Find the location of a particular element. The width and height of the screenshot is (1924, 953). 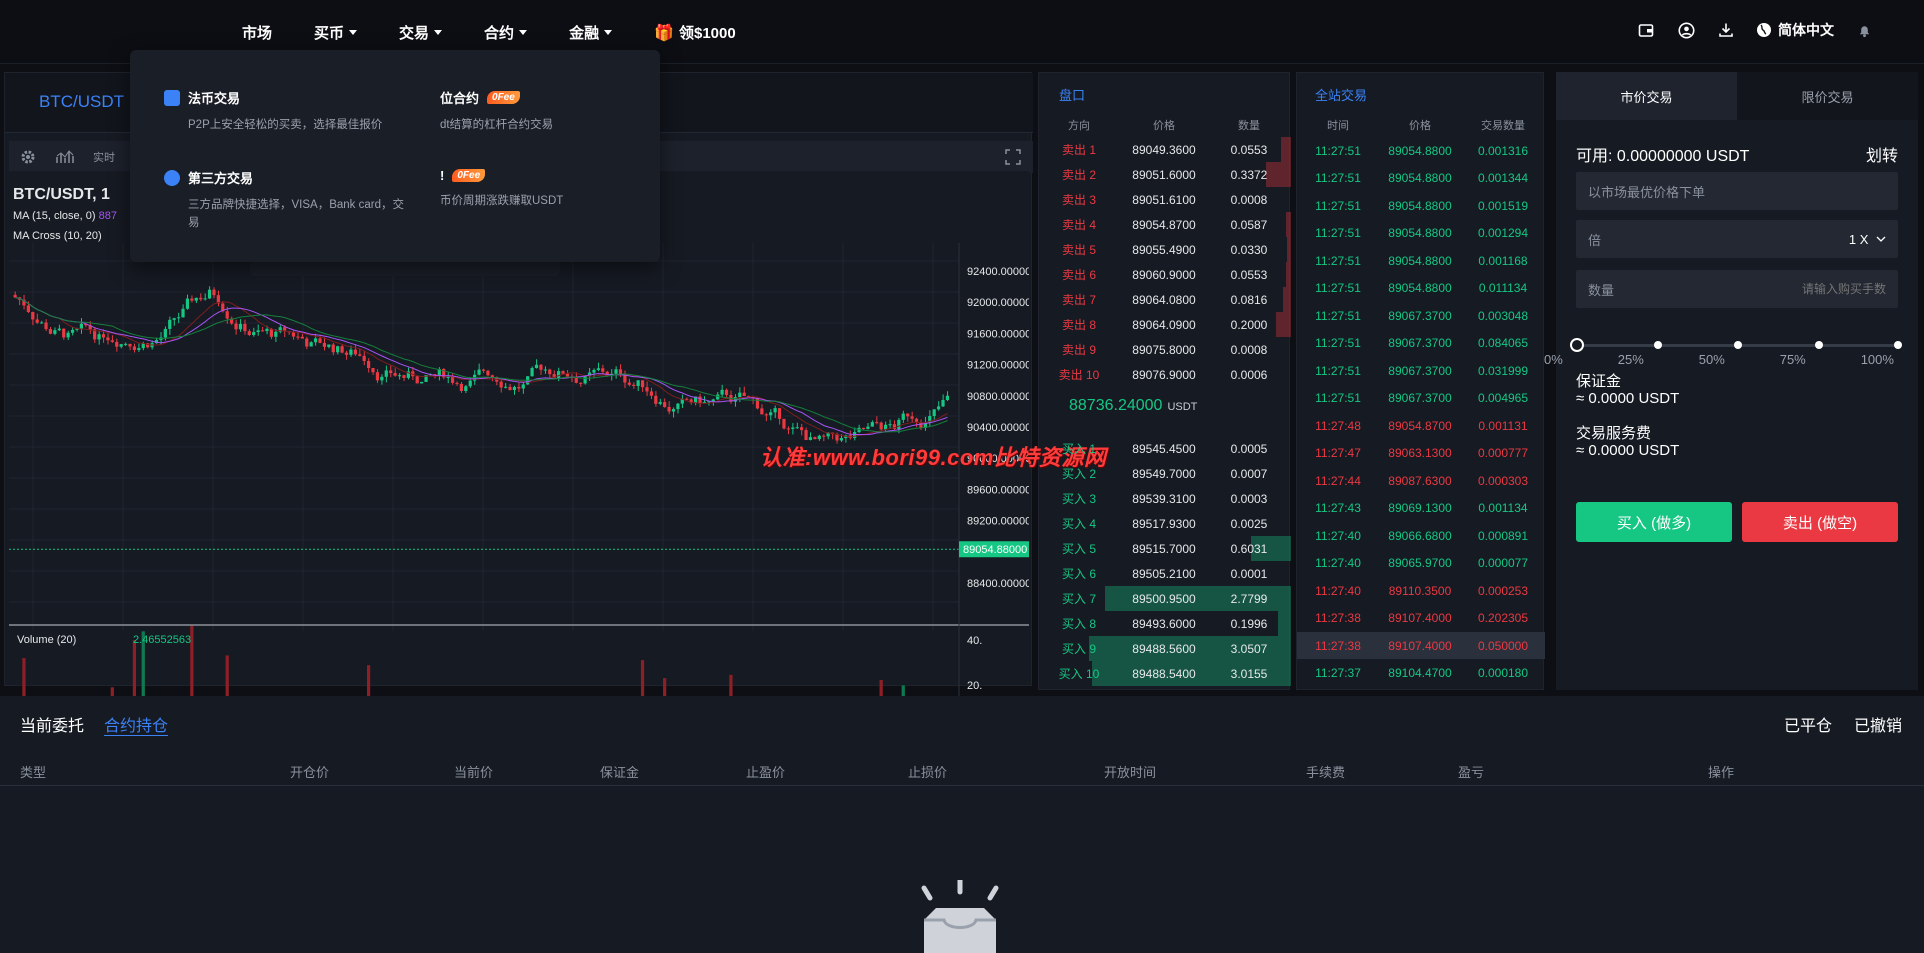

ask-row: 卖出 2 89051.6000 0.3372 is located at coordinates (1165, 174).